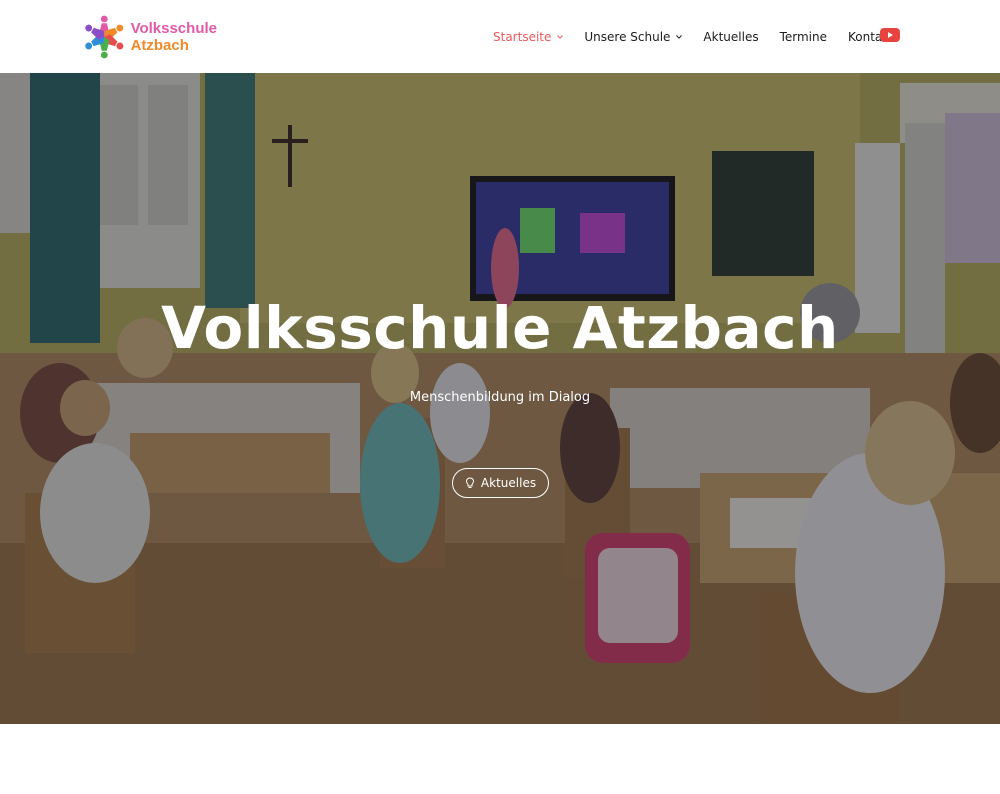 This screenshot has height=794, width=1000. I want to click on nav-item-aktuelles: Aktuelles, so click(730, 37).